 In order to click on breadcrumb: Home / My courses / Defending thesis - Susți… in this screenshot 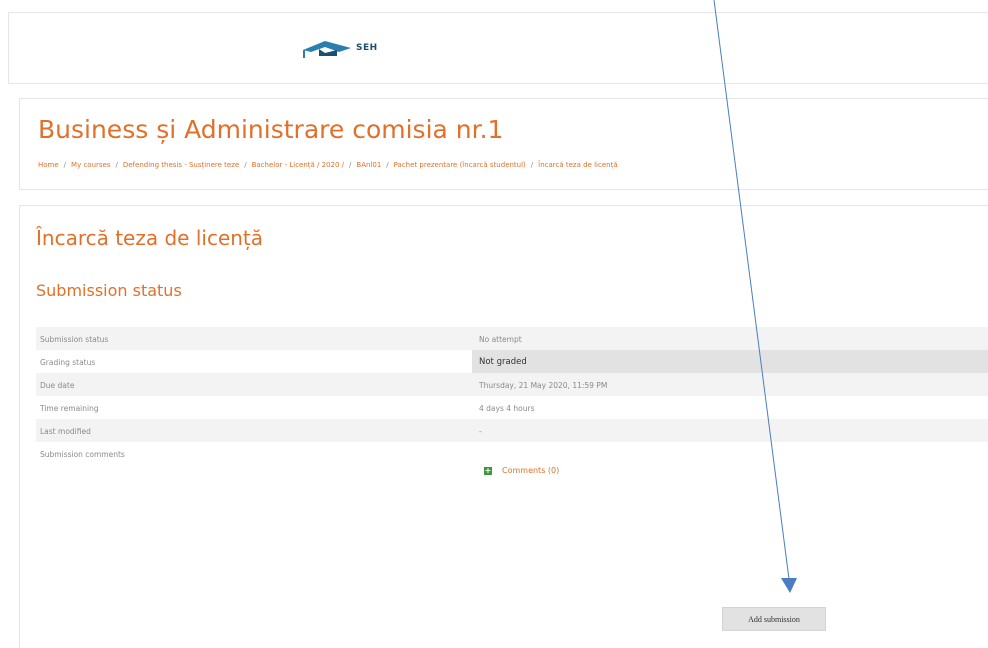, I will do `click(328, 165)`.